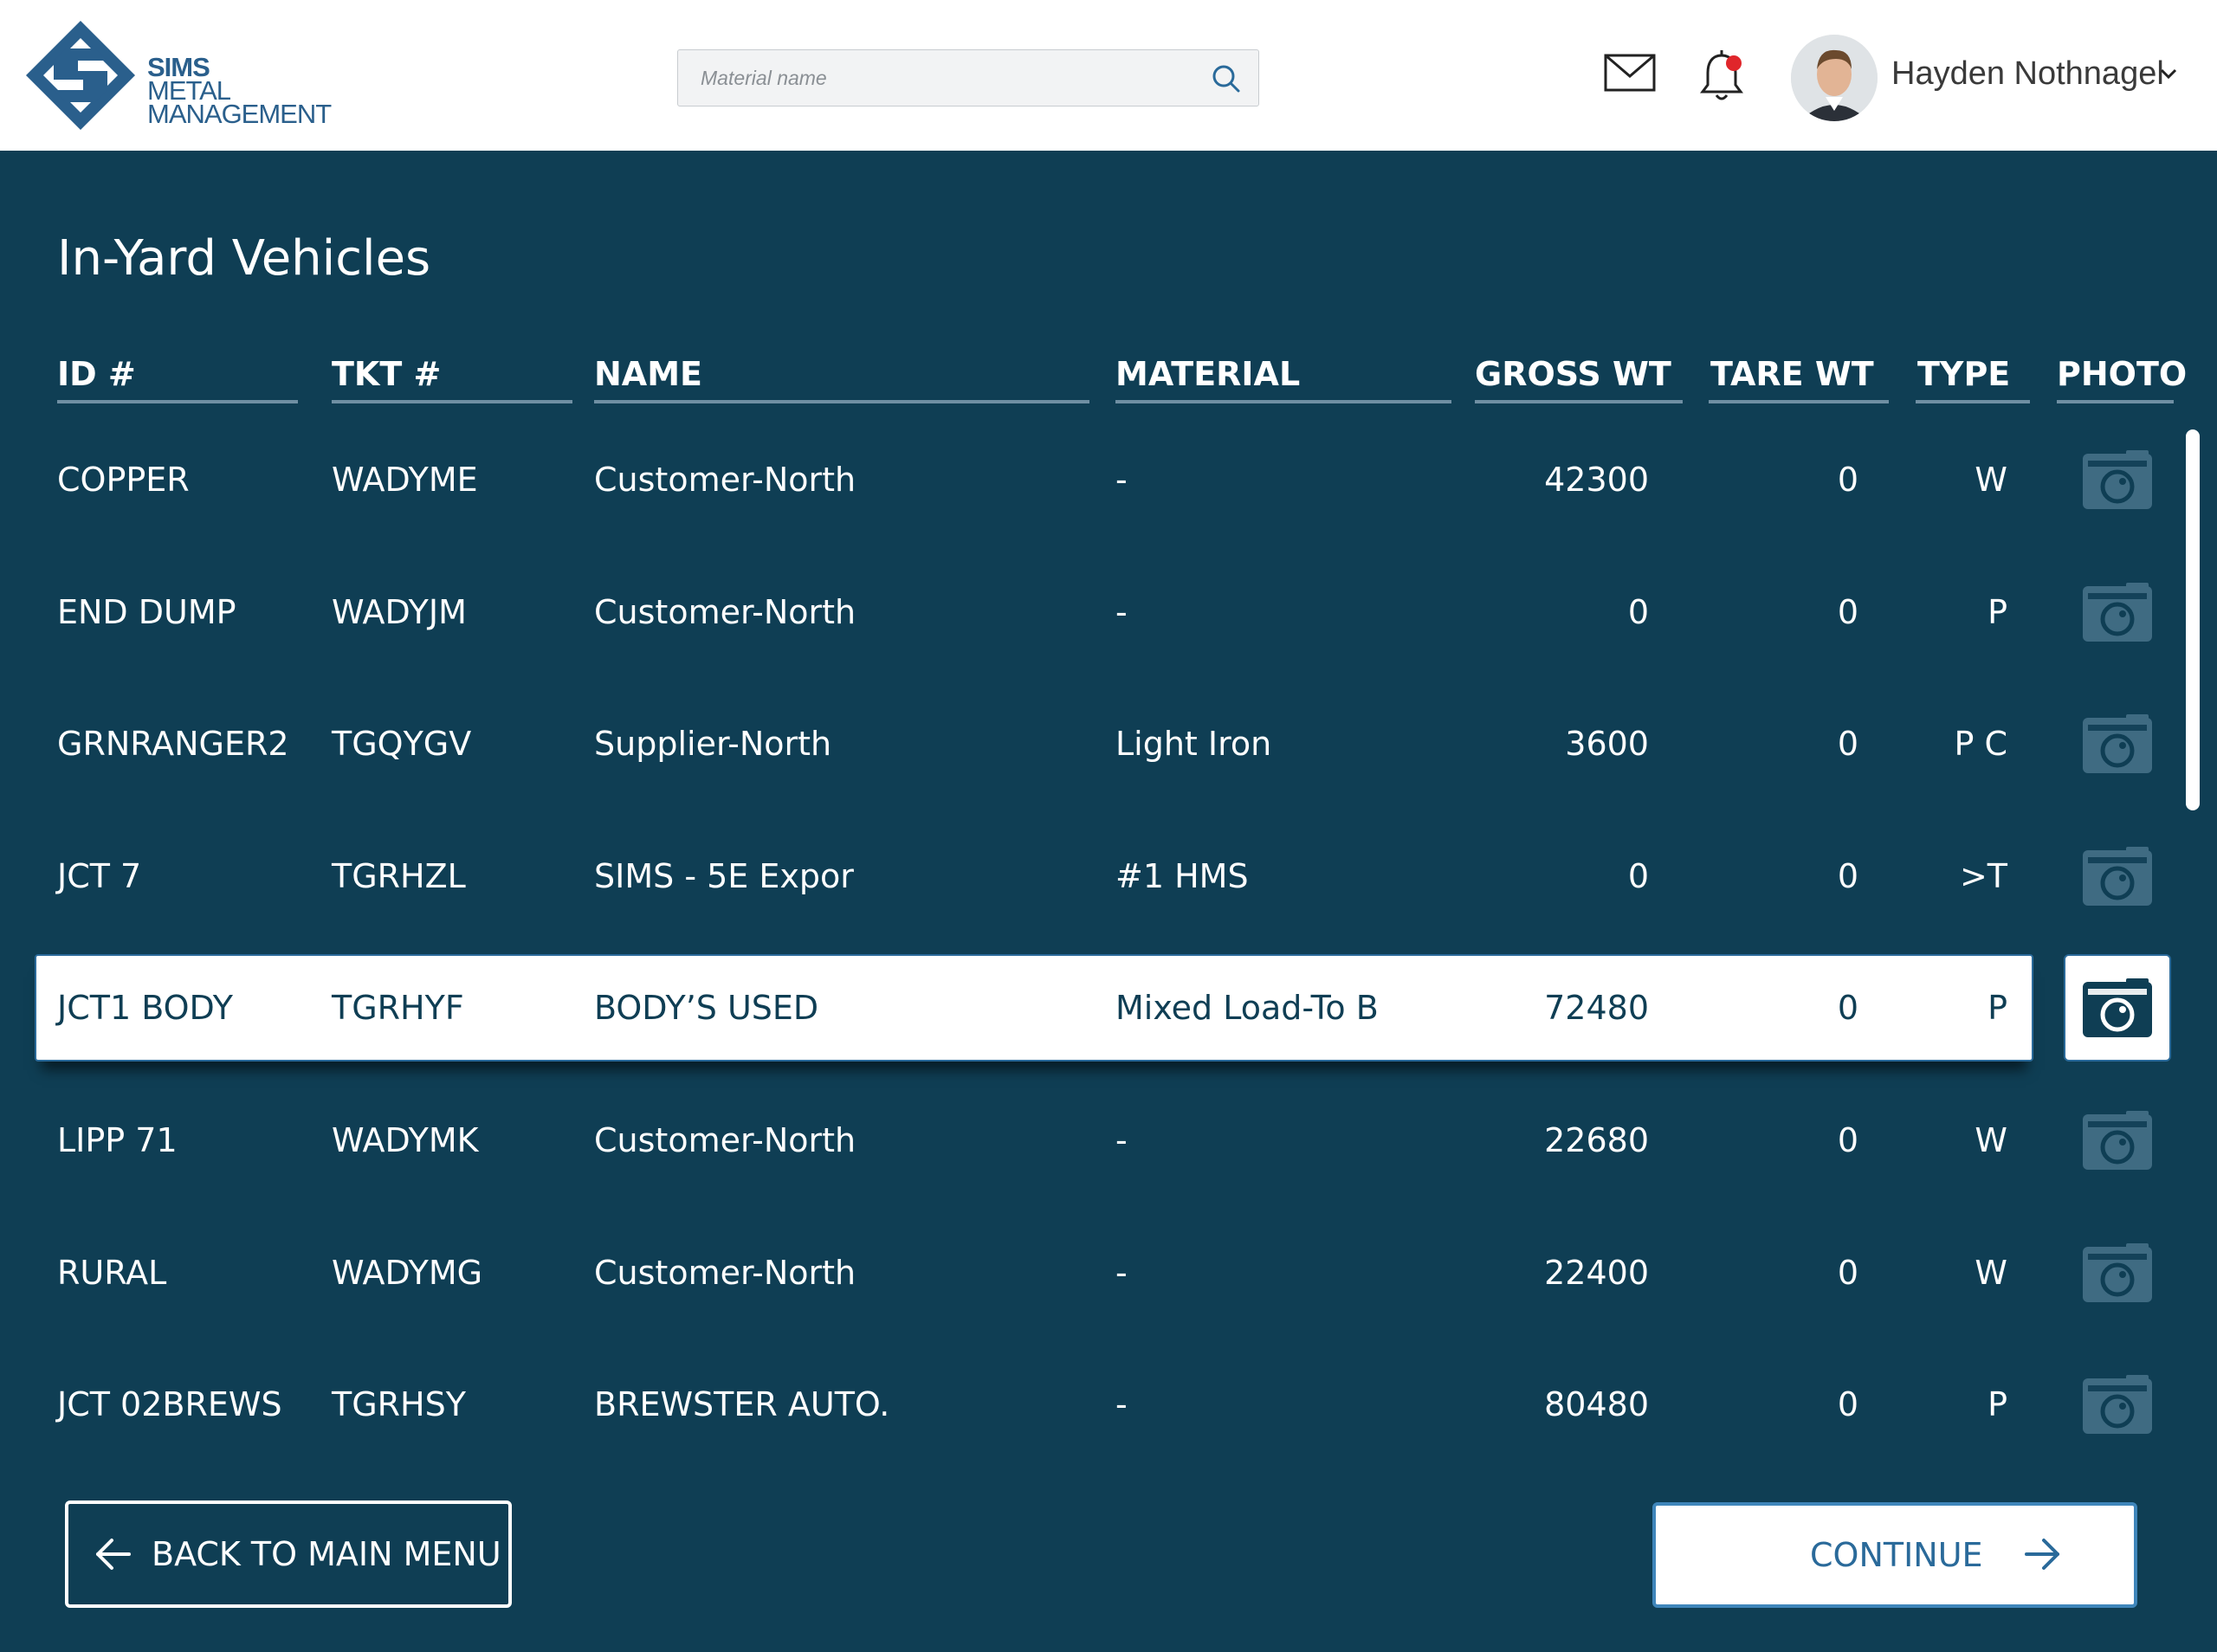  I want to click on cell-tkt: TGQYGV, so click(402, 744).